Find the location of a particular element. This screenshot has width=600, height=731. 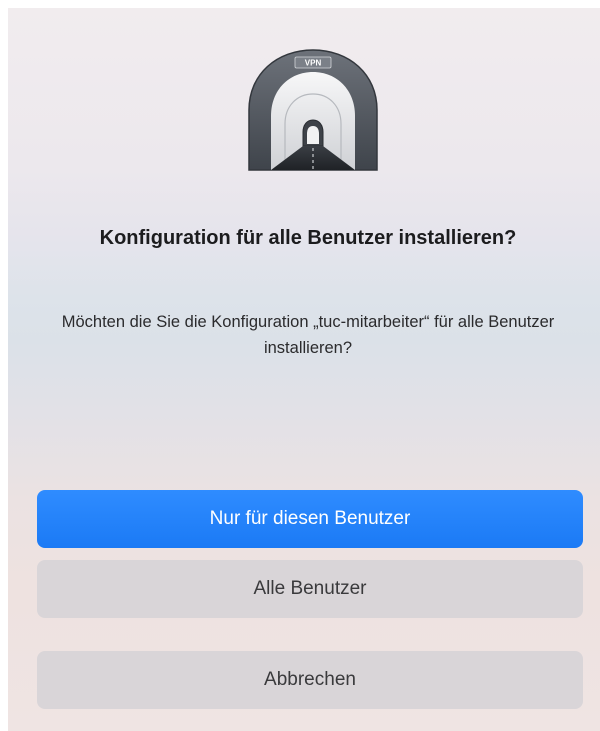

all-users-button: Alle Benutzer is located at coordinates (310, 589).